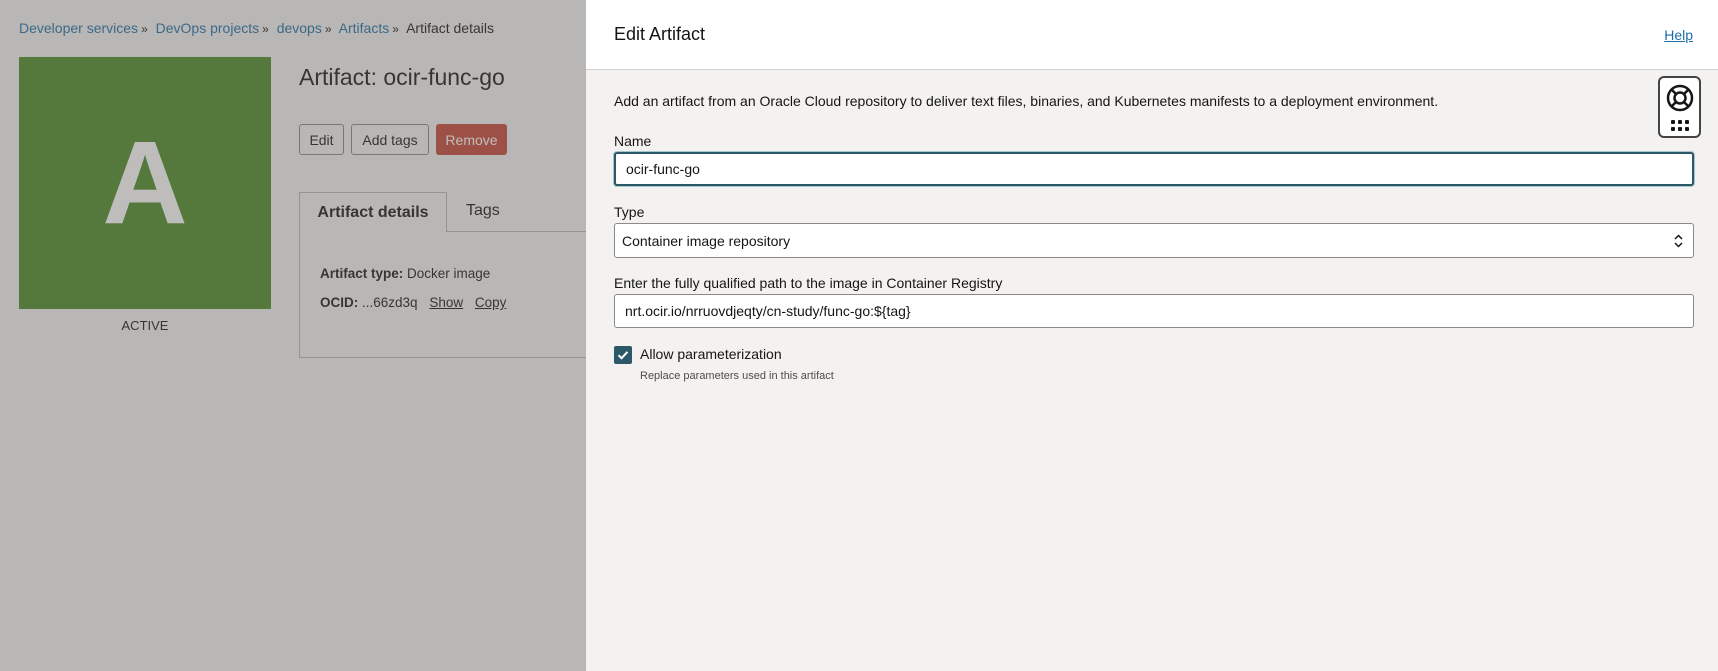 The image size is (1718, 671). I want to click on allow-parameterization-label: Allow parameterization, so click(711, 354).